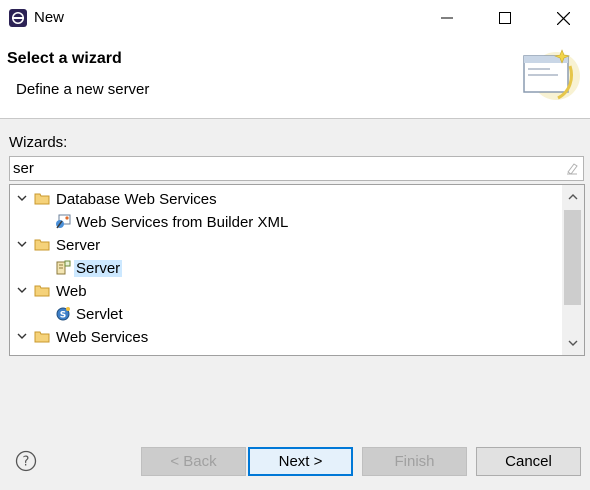 The height and width of the screenshot is (490, 590). What do you see at coordinates (99, 314) in the screenshot?
I see `tree-item-label: Servlet` at bounding box center [99, 314].